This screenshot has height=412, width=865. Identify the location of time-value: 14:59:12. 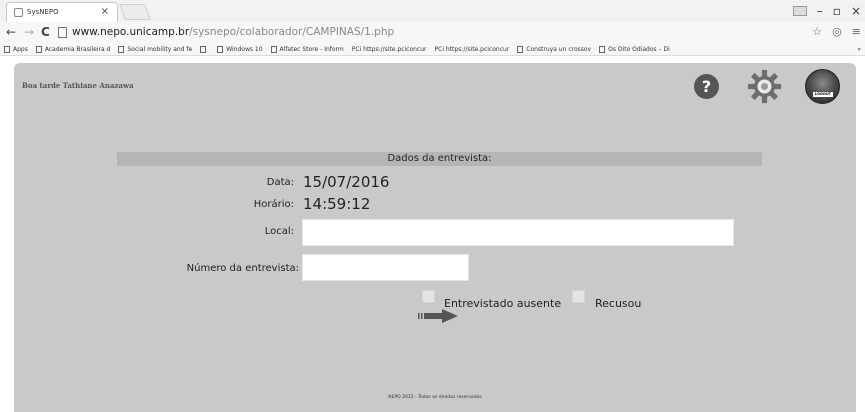
(337, 204).